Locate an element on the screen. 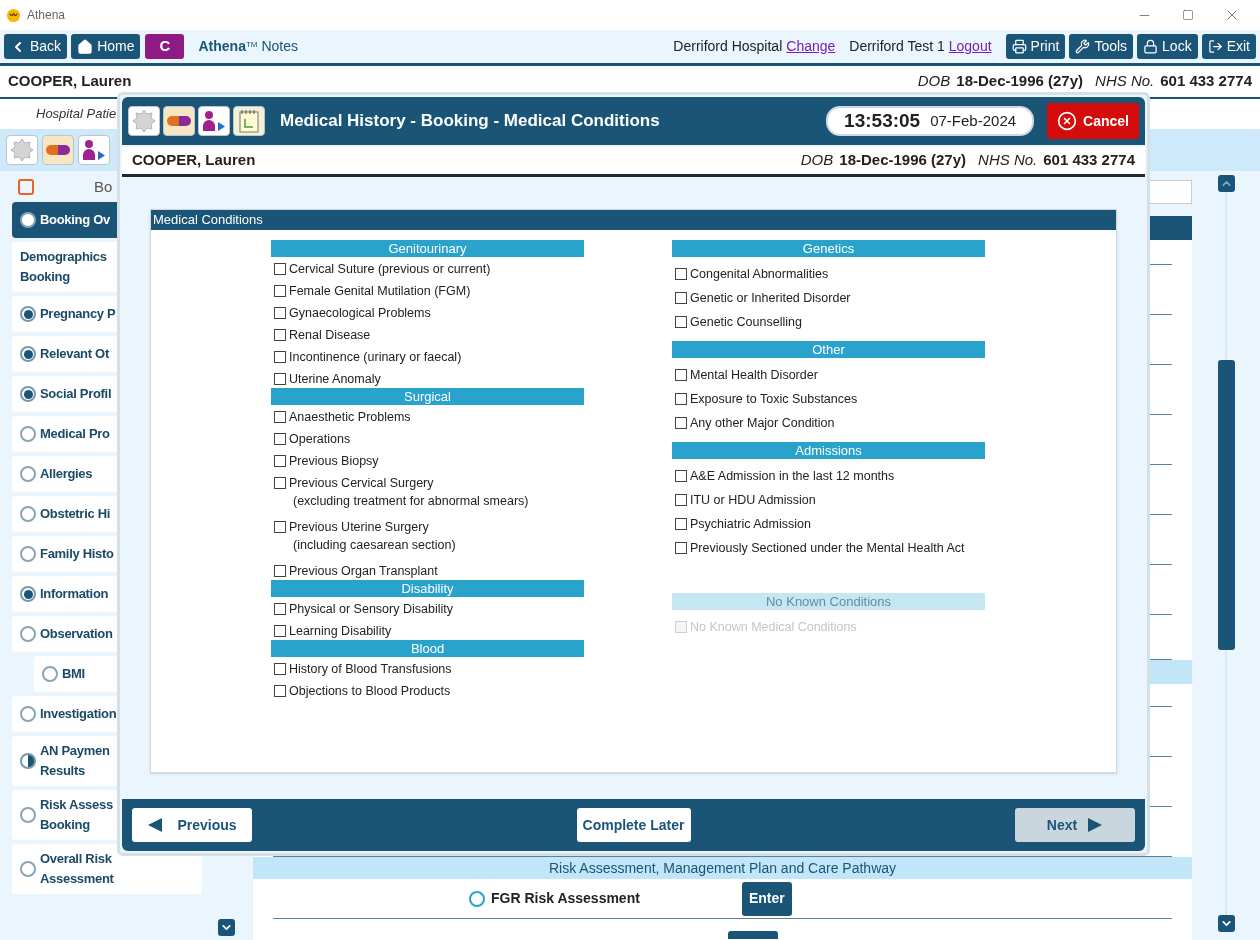 The height and width of the screenshot is (940, 1260). section-header: Blood is located at coordinates (427, 648).